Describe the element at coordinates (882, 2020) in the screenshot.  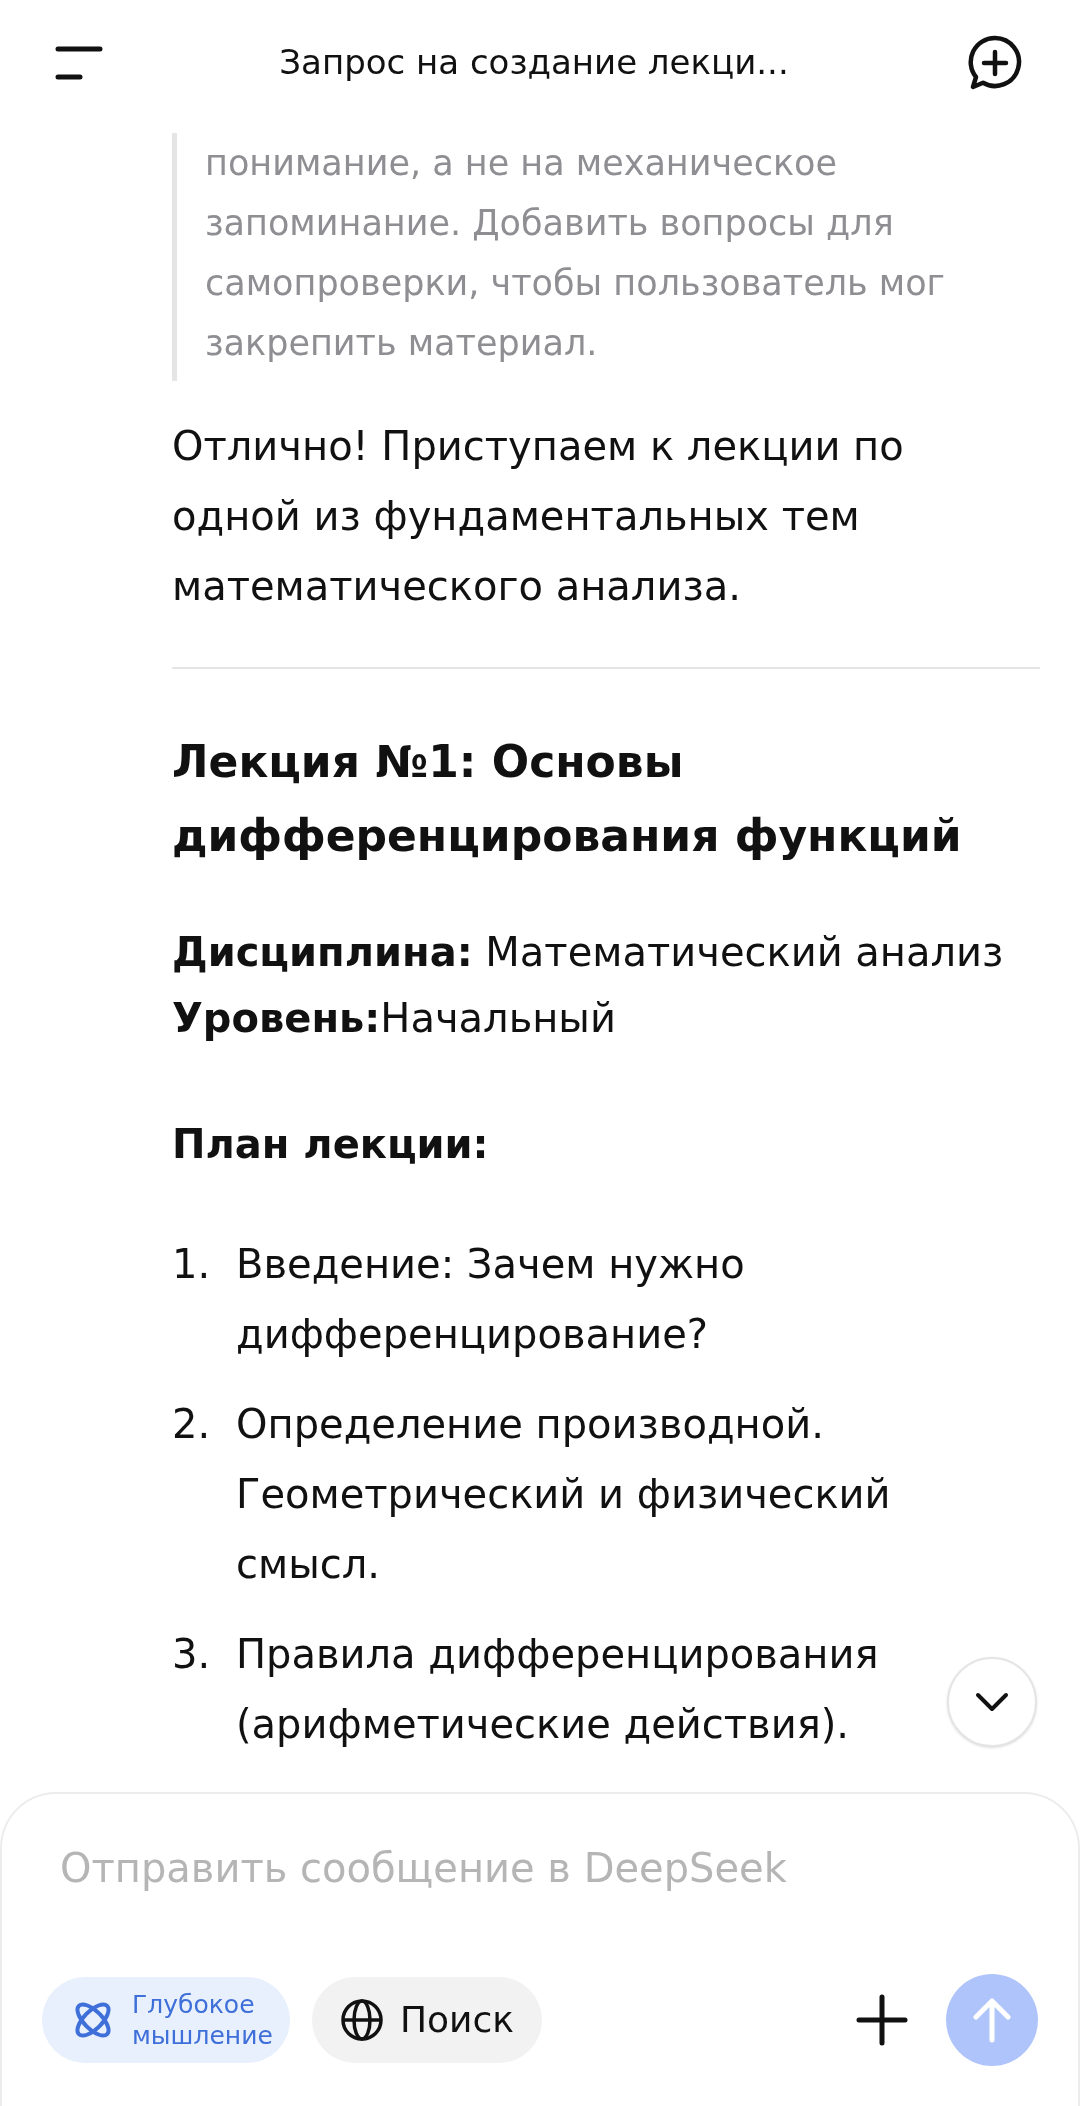
I see `plus-icon` at that location.